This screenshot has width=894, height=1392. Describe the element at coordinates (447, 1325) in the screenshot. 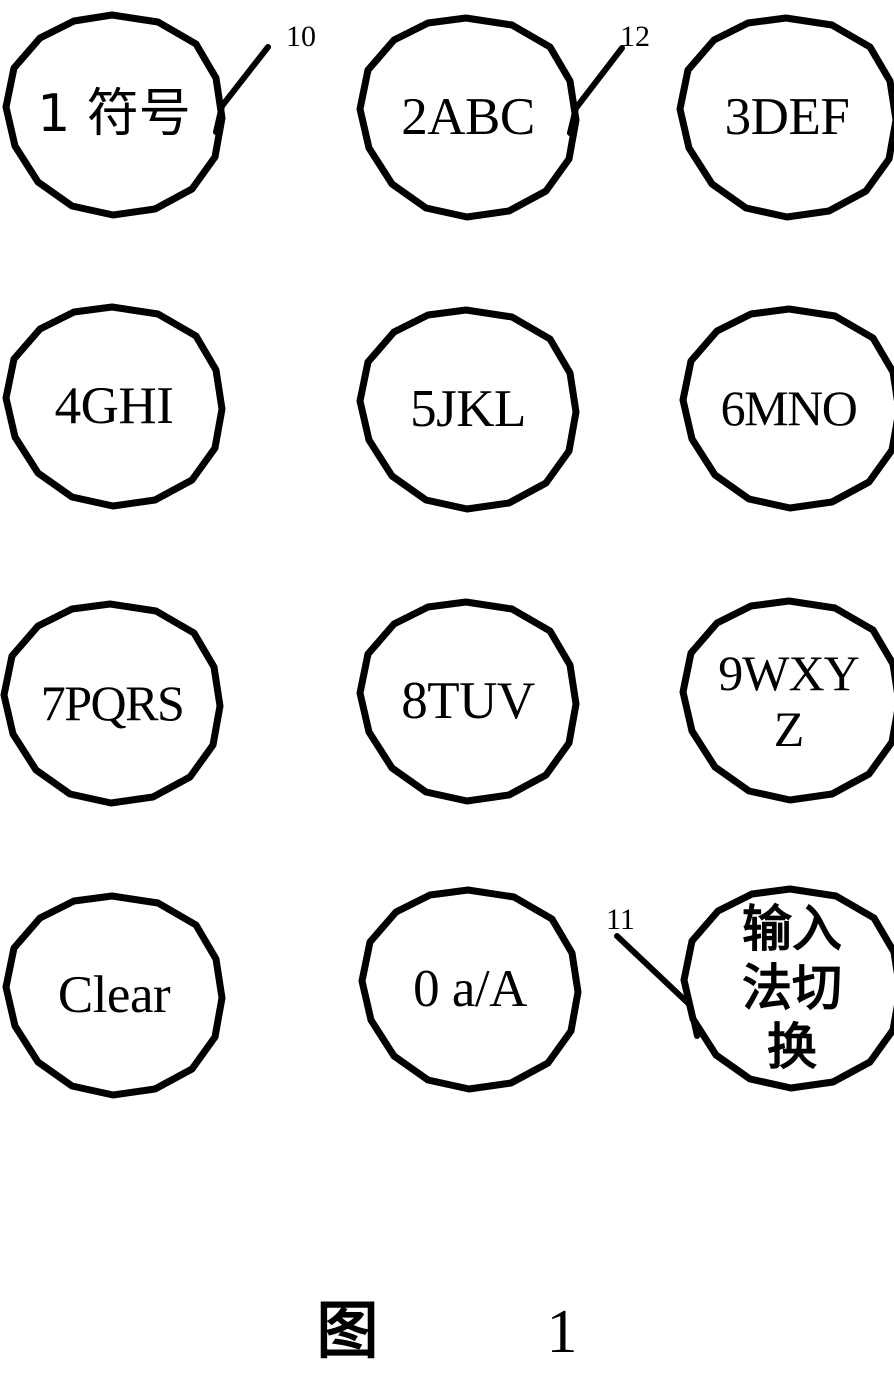

I see `figure-caption: 图 1` at that location.